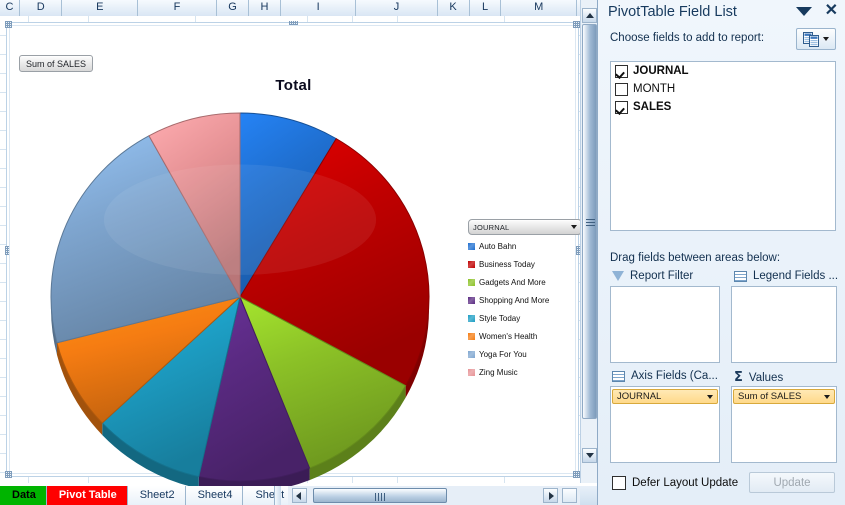 The width and height of the screenshot is (845, 505). I want to click on legend-item: Style Today, so click(527, 318).